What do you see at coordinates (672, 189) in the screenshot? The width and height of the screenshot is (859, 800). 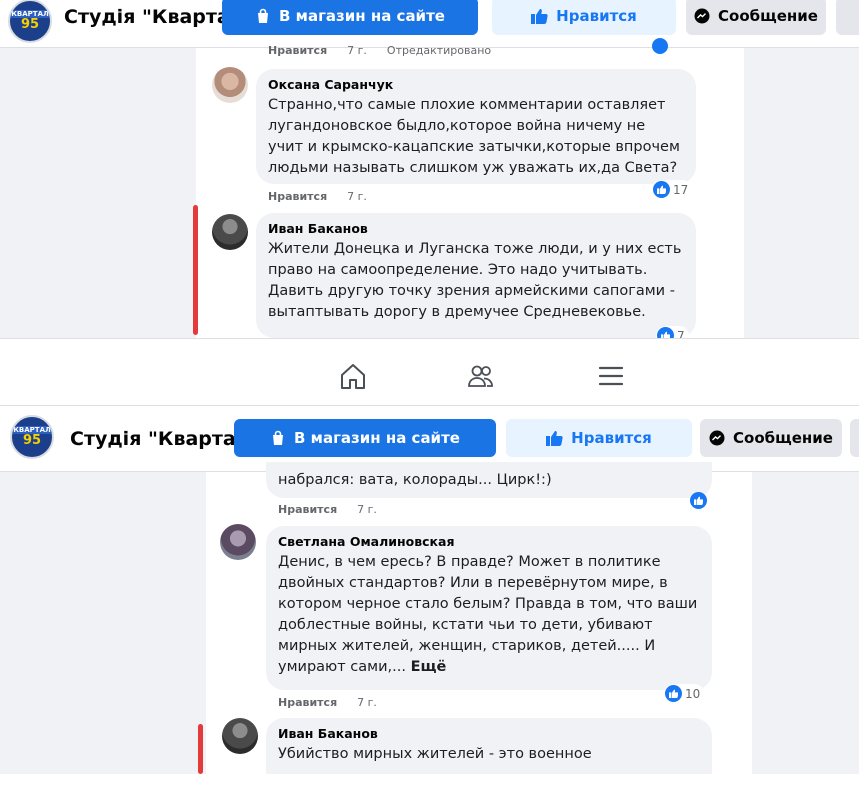 I see `reaction-count: 17` at bounding box center [672, 189].